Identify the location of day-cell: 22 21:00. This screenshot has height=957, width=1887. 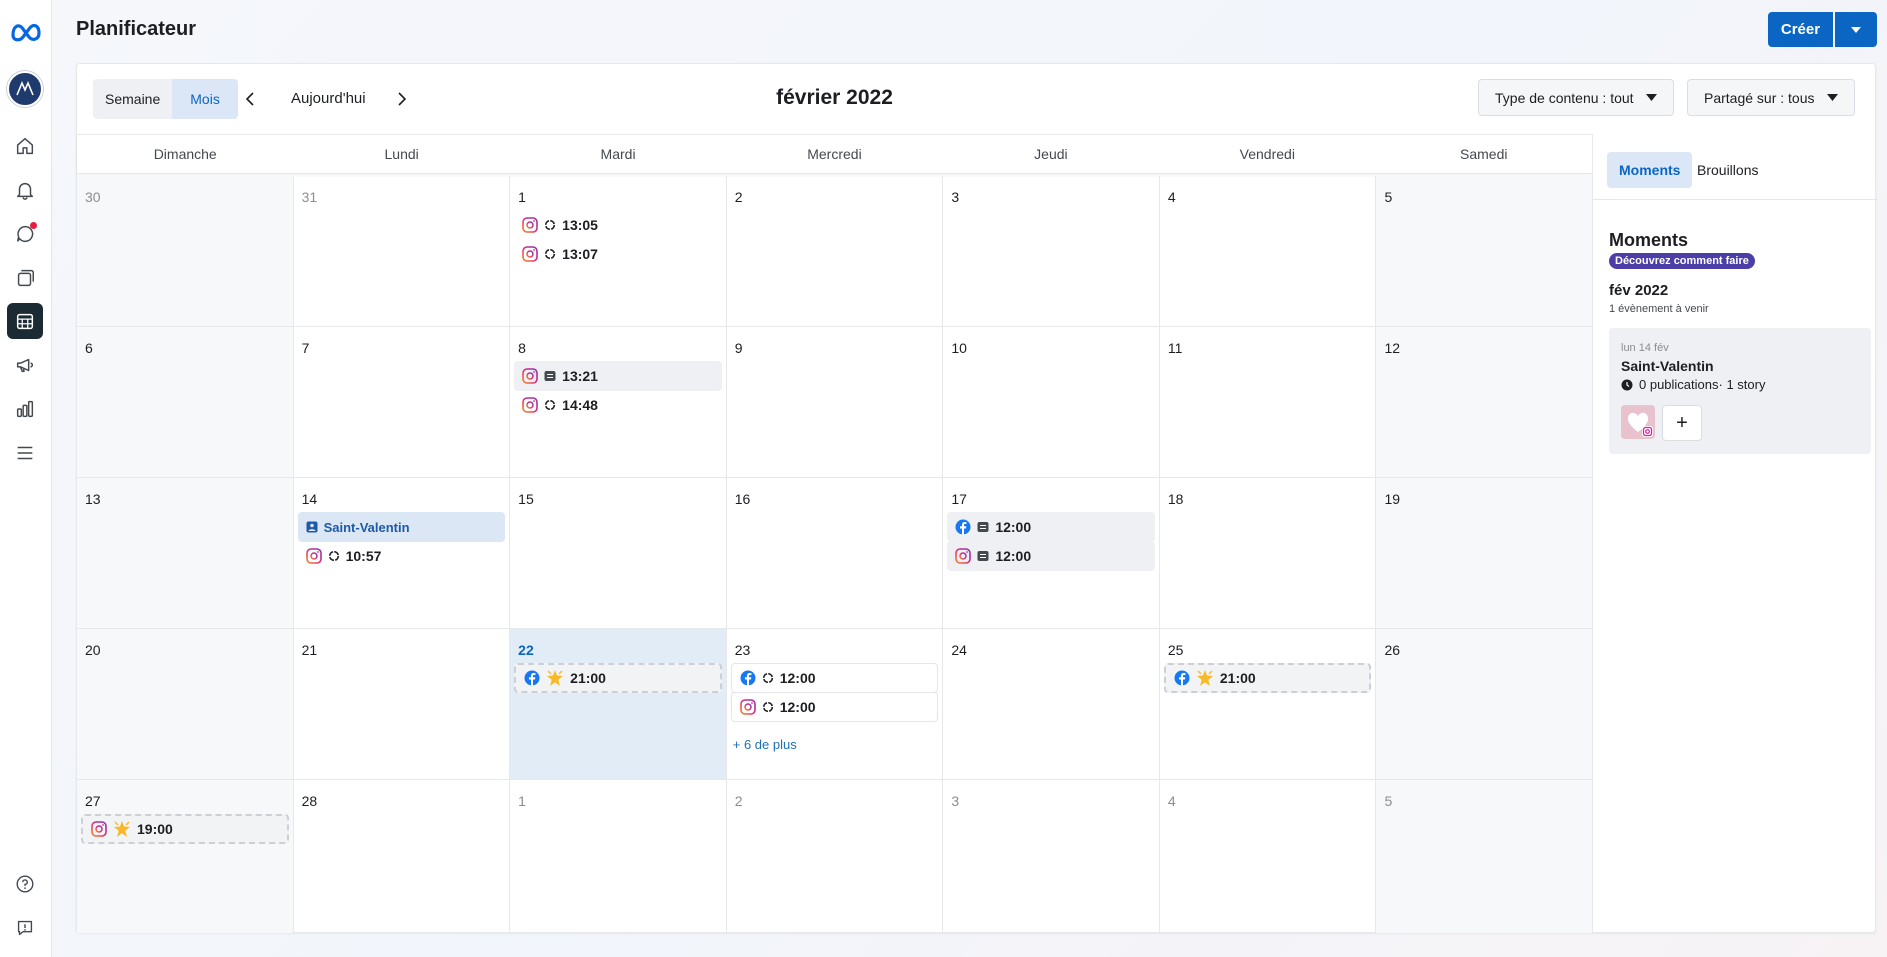
(618, 704).